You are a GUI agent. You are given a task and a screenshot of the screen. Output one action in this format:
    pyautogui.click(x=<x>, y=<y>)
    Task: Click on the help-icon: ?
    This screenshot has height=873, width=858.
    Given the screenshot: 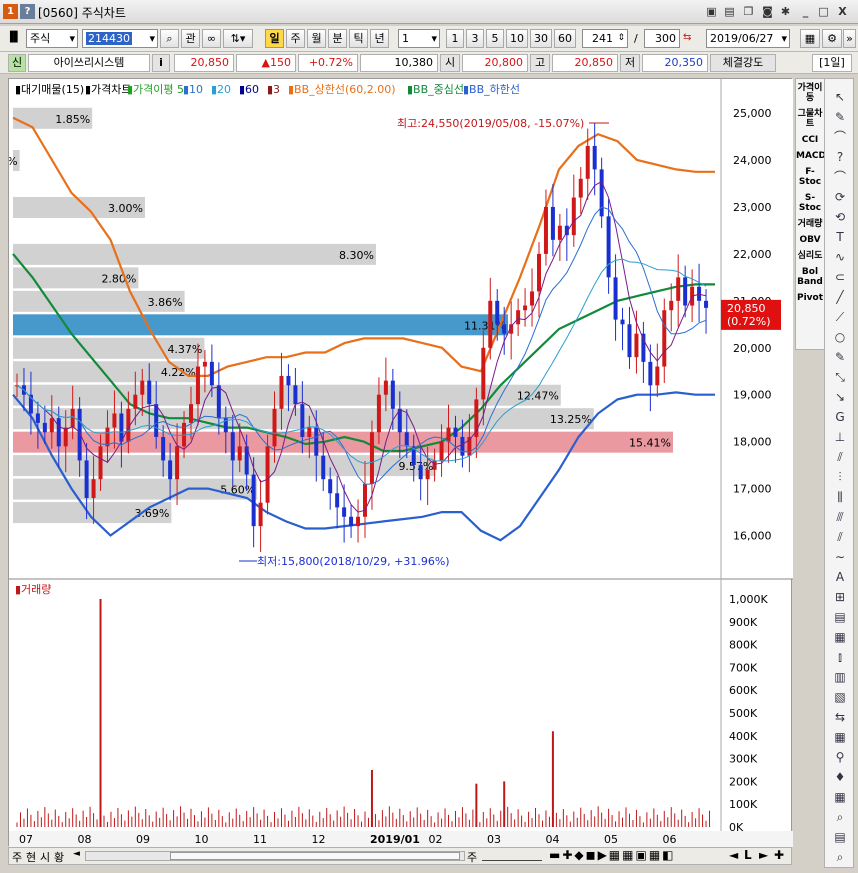 What is the action you would take?
    pyautogui.click(x=27, y=11)
    